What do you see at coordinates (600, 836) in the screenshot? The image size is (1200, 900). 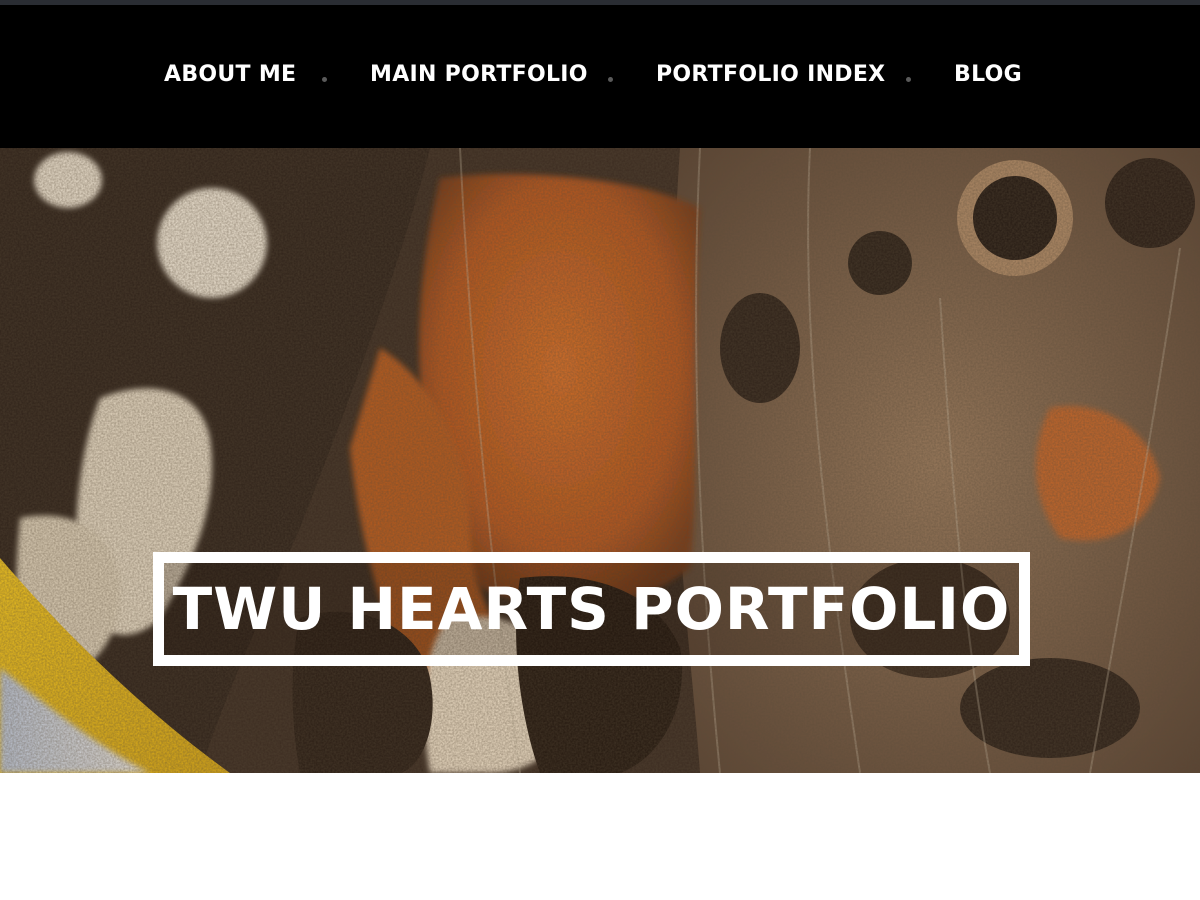 I see `page-content-area` at bounding box center [600, 836].